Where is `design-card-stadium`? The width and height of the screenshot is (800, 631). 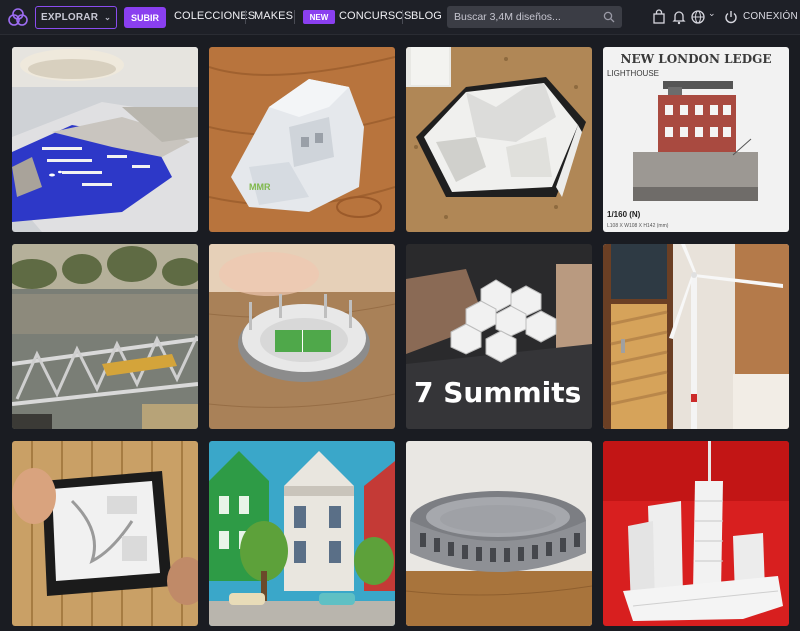 design-card-stadium is located at coordinates (302, 336).